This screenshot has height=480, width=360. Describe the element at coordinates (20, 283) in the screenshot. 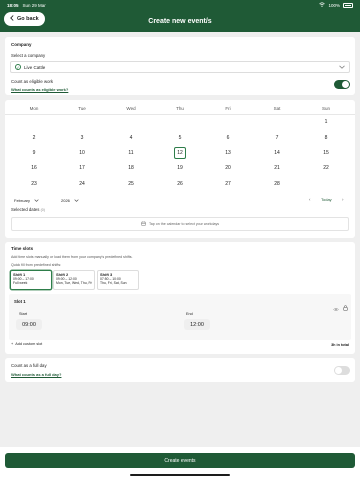

I see `shift-days: Full week` at that location.